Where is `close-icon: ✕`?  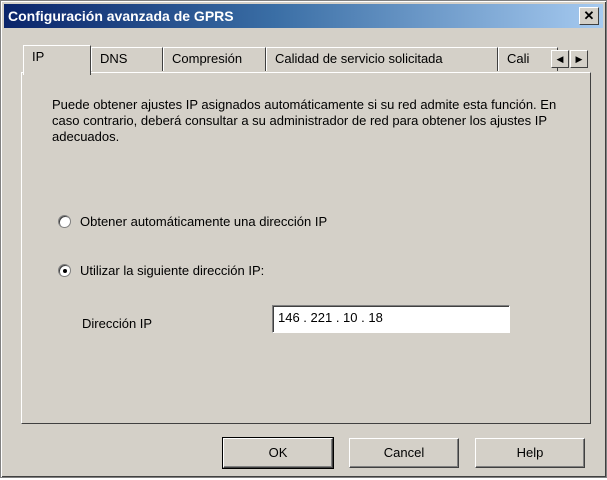 close-icon: ✕ is located at coordinates (589, 15).